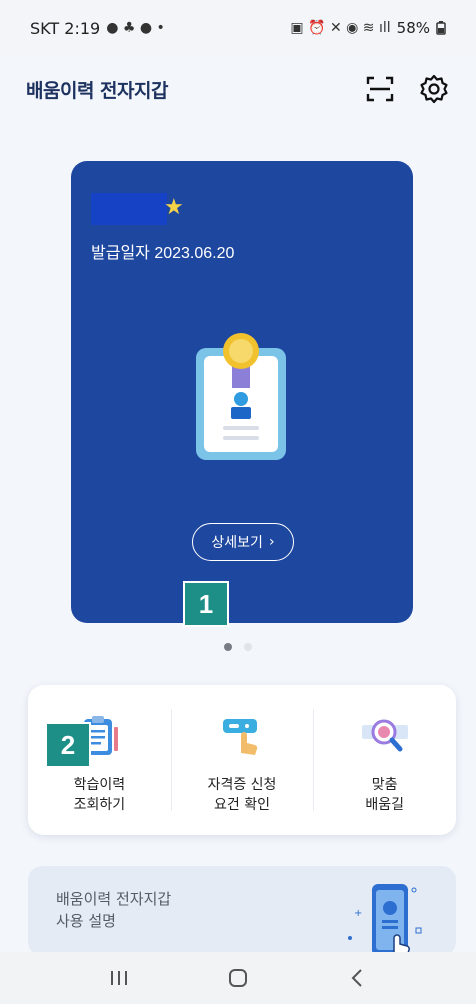 This screenshot has height=1004, width=476. What do you see at coordinates (242, 736) in the screenshot?
I see `card-hand-icon` at bounding box center [242, 736].